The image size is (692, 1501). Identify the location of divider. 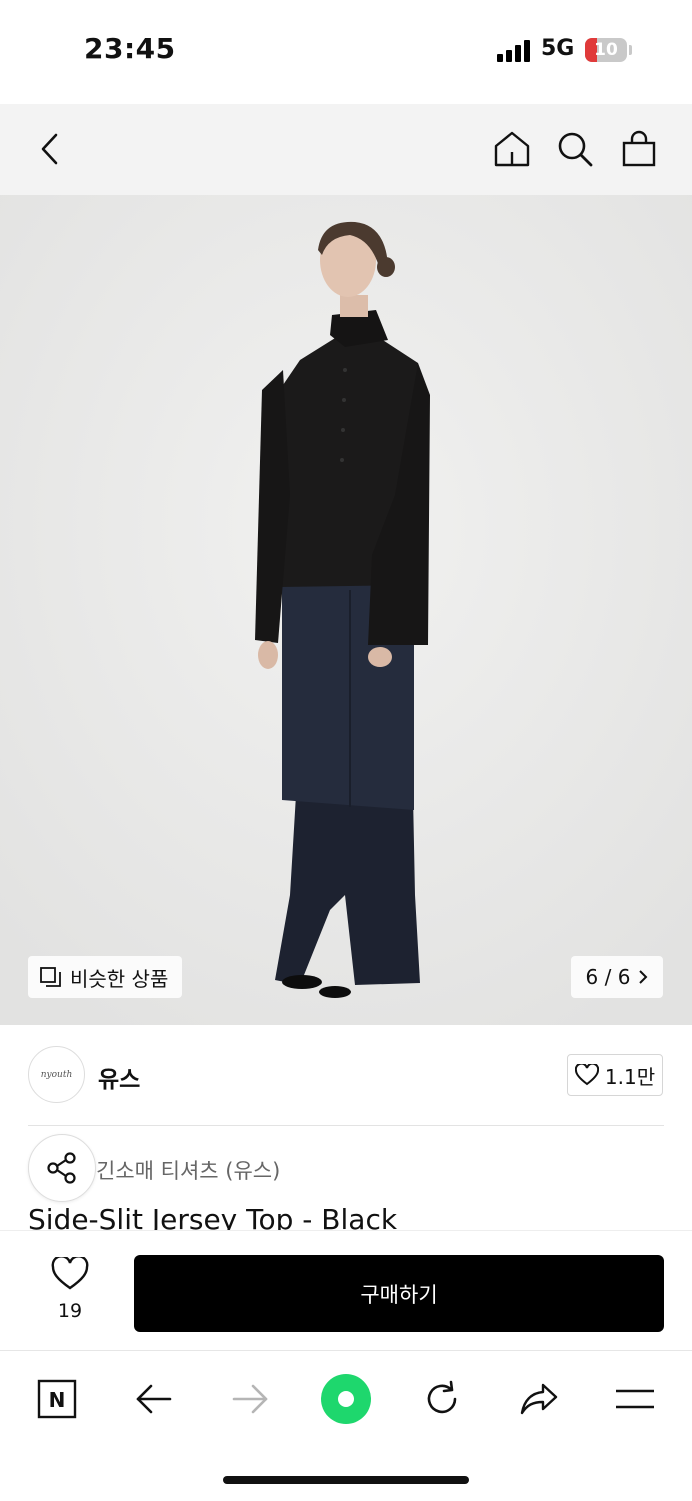
(346, 1125).